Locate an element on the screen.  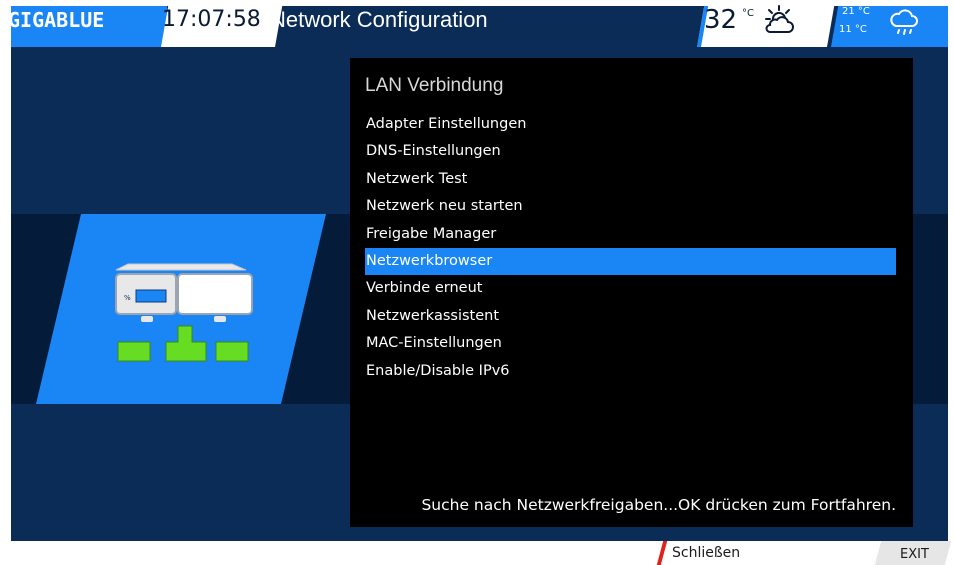
footer-bar is located at coordinates (479, 553).